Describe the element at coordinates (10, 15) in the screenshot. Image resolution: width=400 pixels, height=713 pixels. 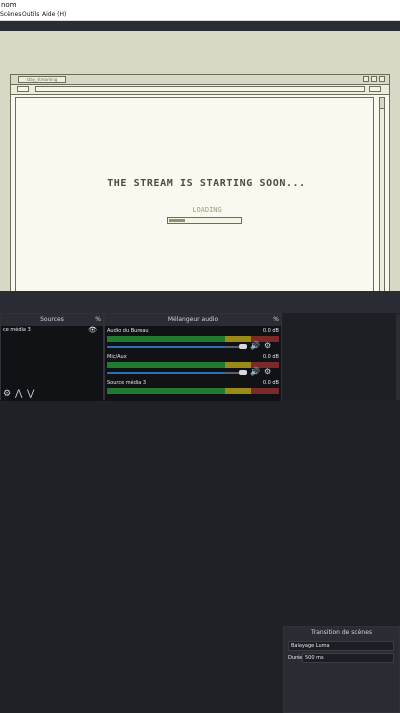
I see `menu-scenes: Scènes` at that location.